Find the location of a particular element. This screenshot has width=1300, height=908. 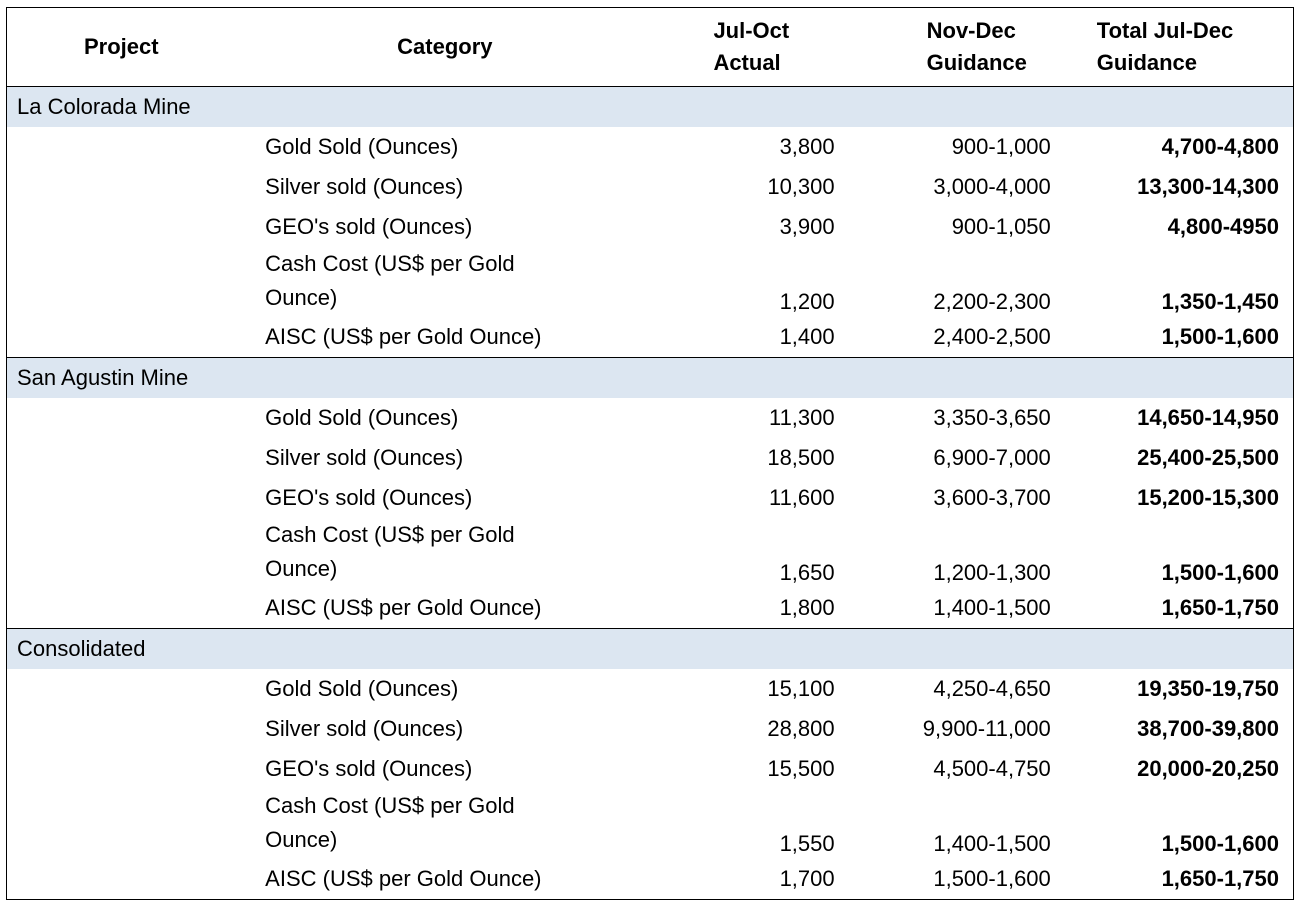

total-guidance-cell: 14,650-14,950 is located at coordinates (1208, 417).